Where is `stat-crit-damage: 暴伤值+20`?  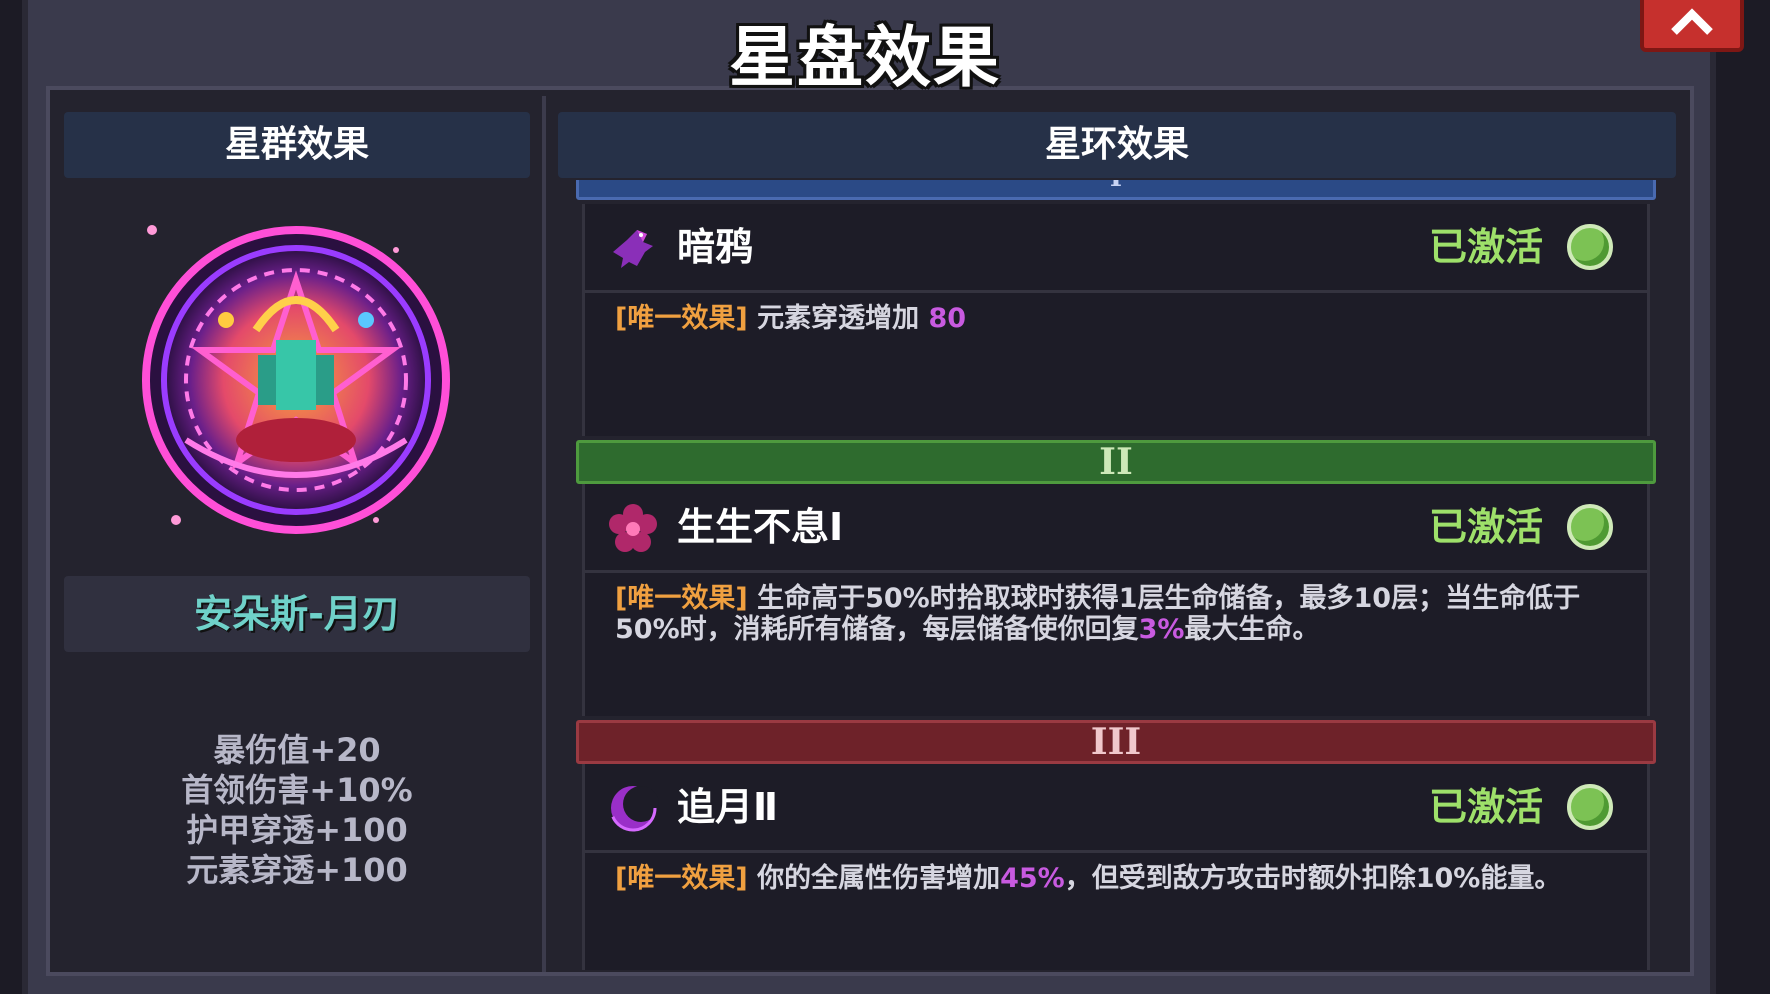
stat-crit-damage: 暴伤值+20 is located at coordinates (297, 750).